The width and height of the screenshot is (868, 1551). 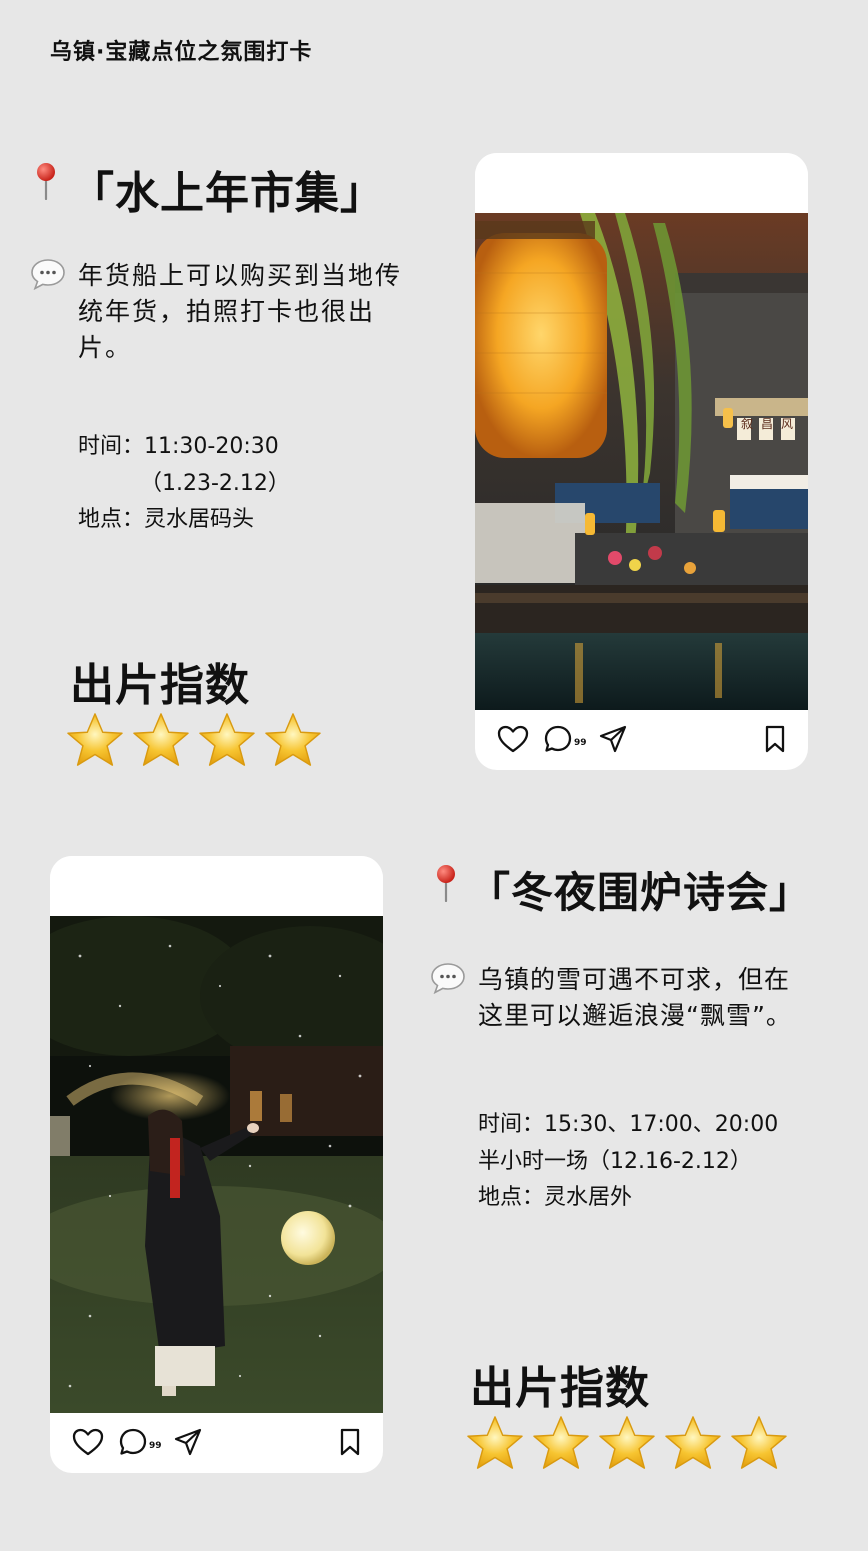 I want to click on info-dates: （1.23-2.12）, so click(x=215, y=483).